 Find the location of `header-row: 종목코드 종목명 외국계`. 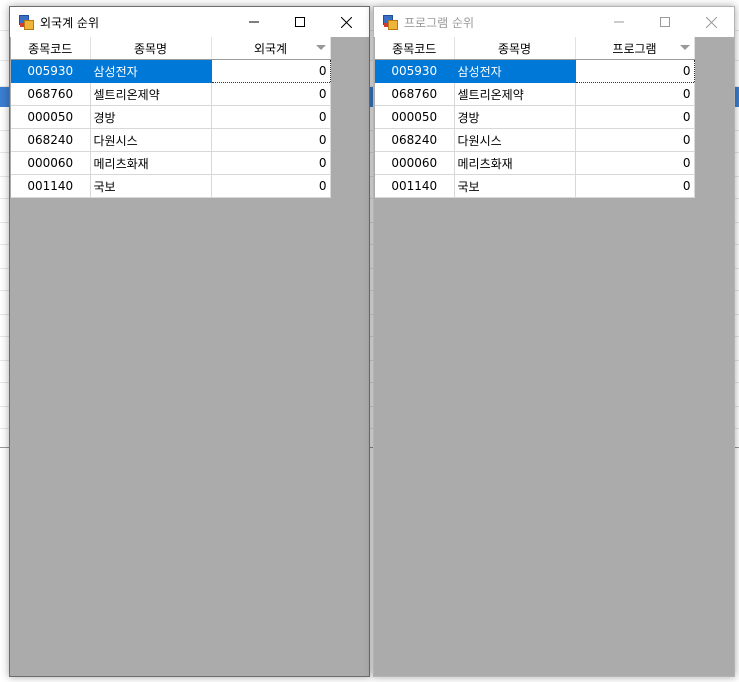

header-row: 종목코드 종목명 외국계 is located at coordinates (171, 48).